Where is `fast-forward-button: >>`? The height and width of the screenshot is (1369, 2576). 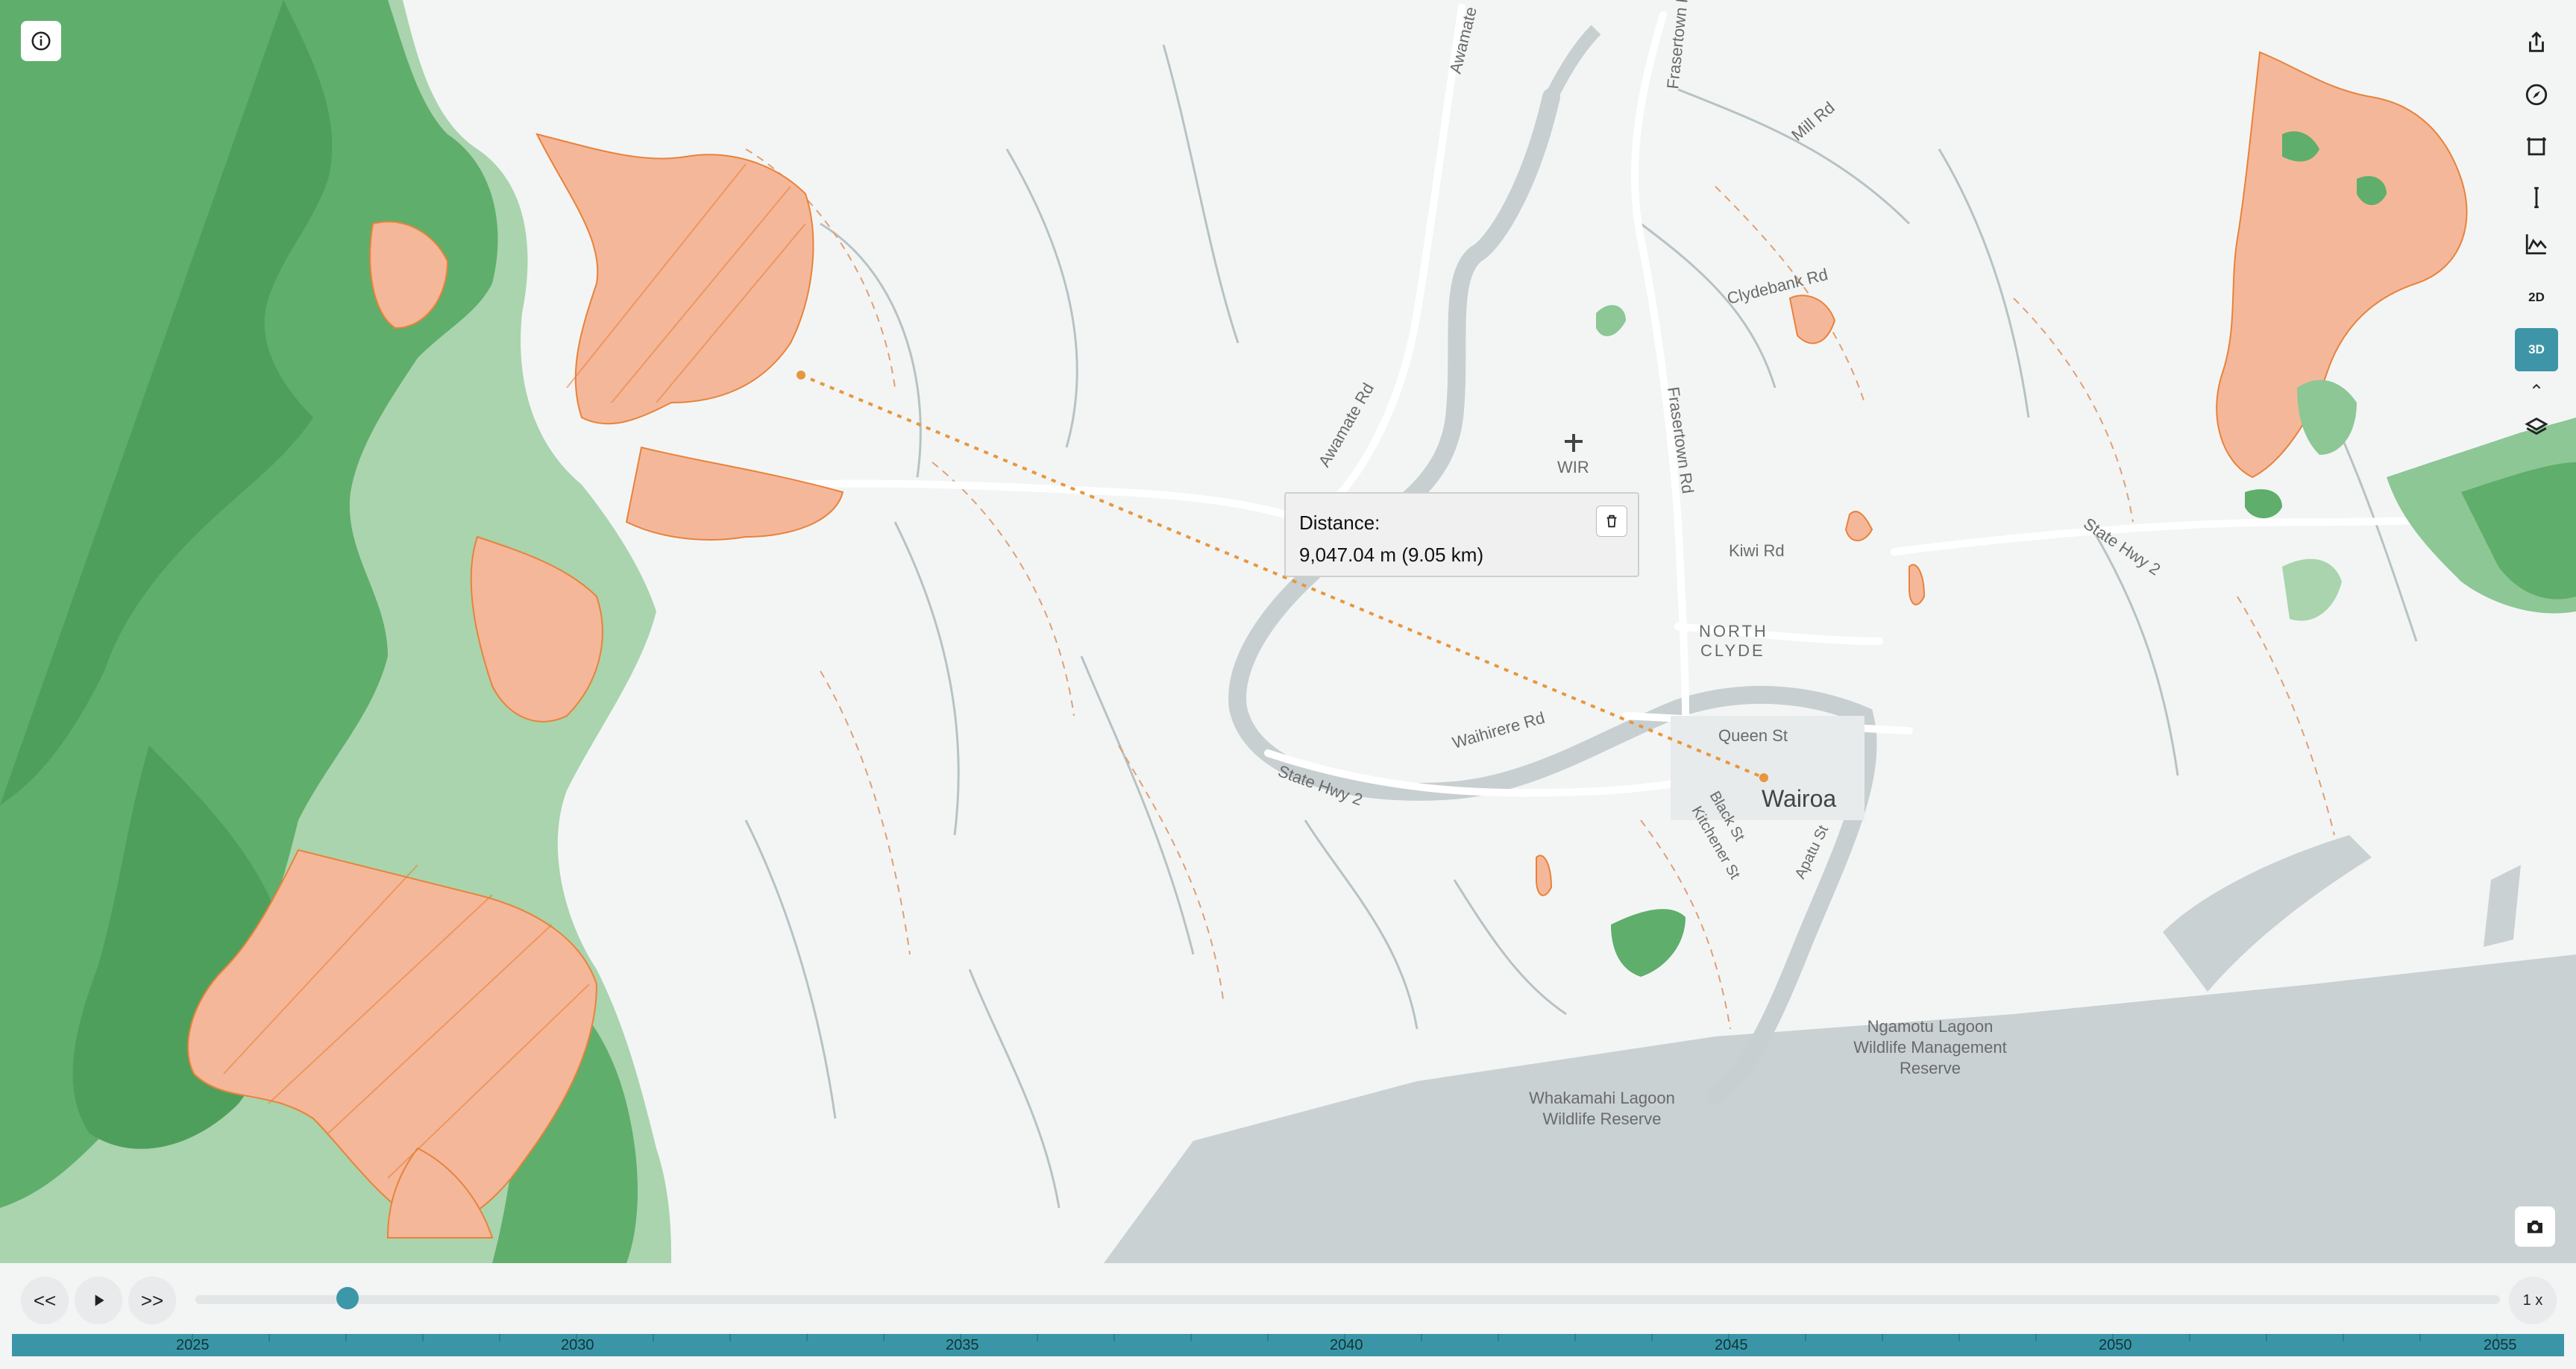 fast-forward-button: >> is located at coordinates (152, 1301).